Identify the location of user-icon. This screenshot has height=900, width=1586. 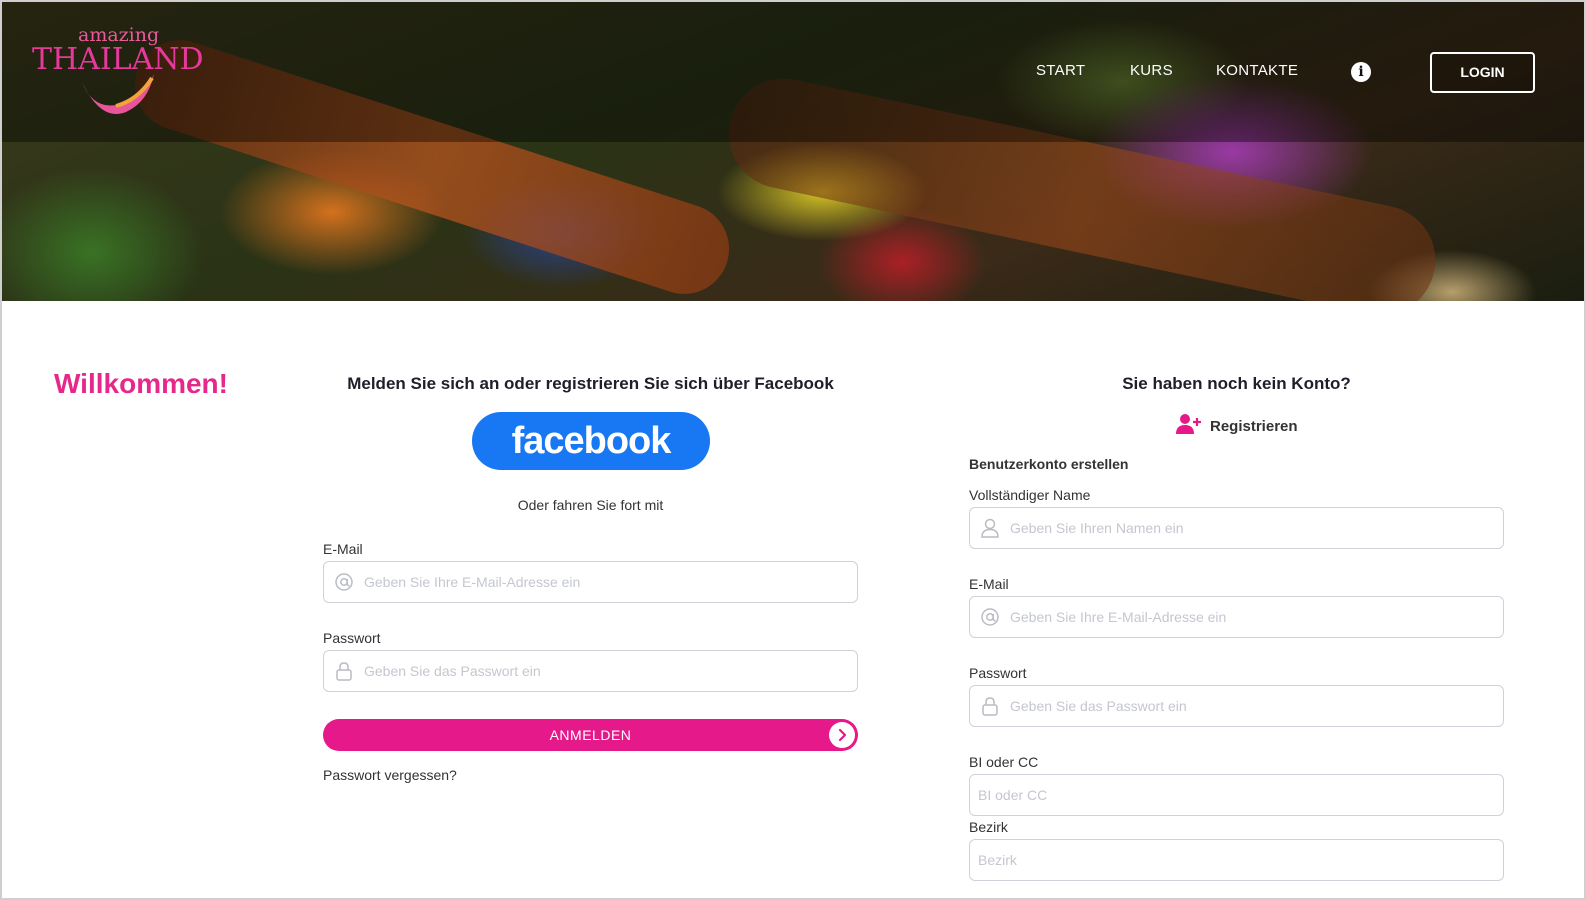
(990, 528).